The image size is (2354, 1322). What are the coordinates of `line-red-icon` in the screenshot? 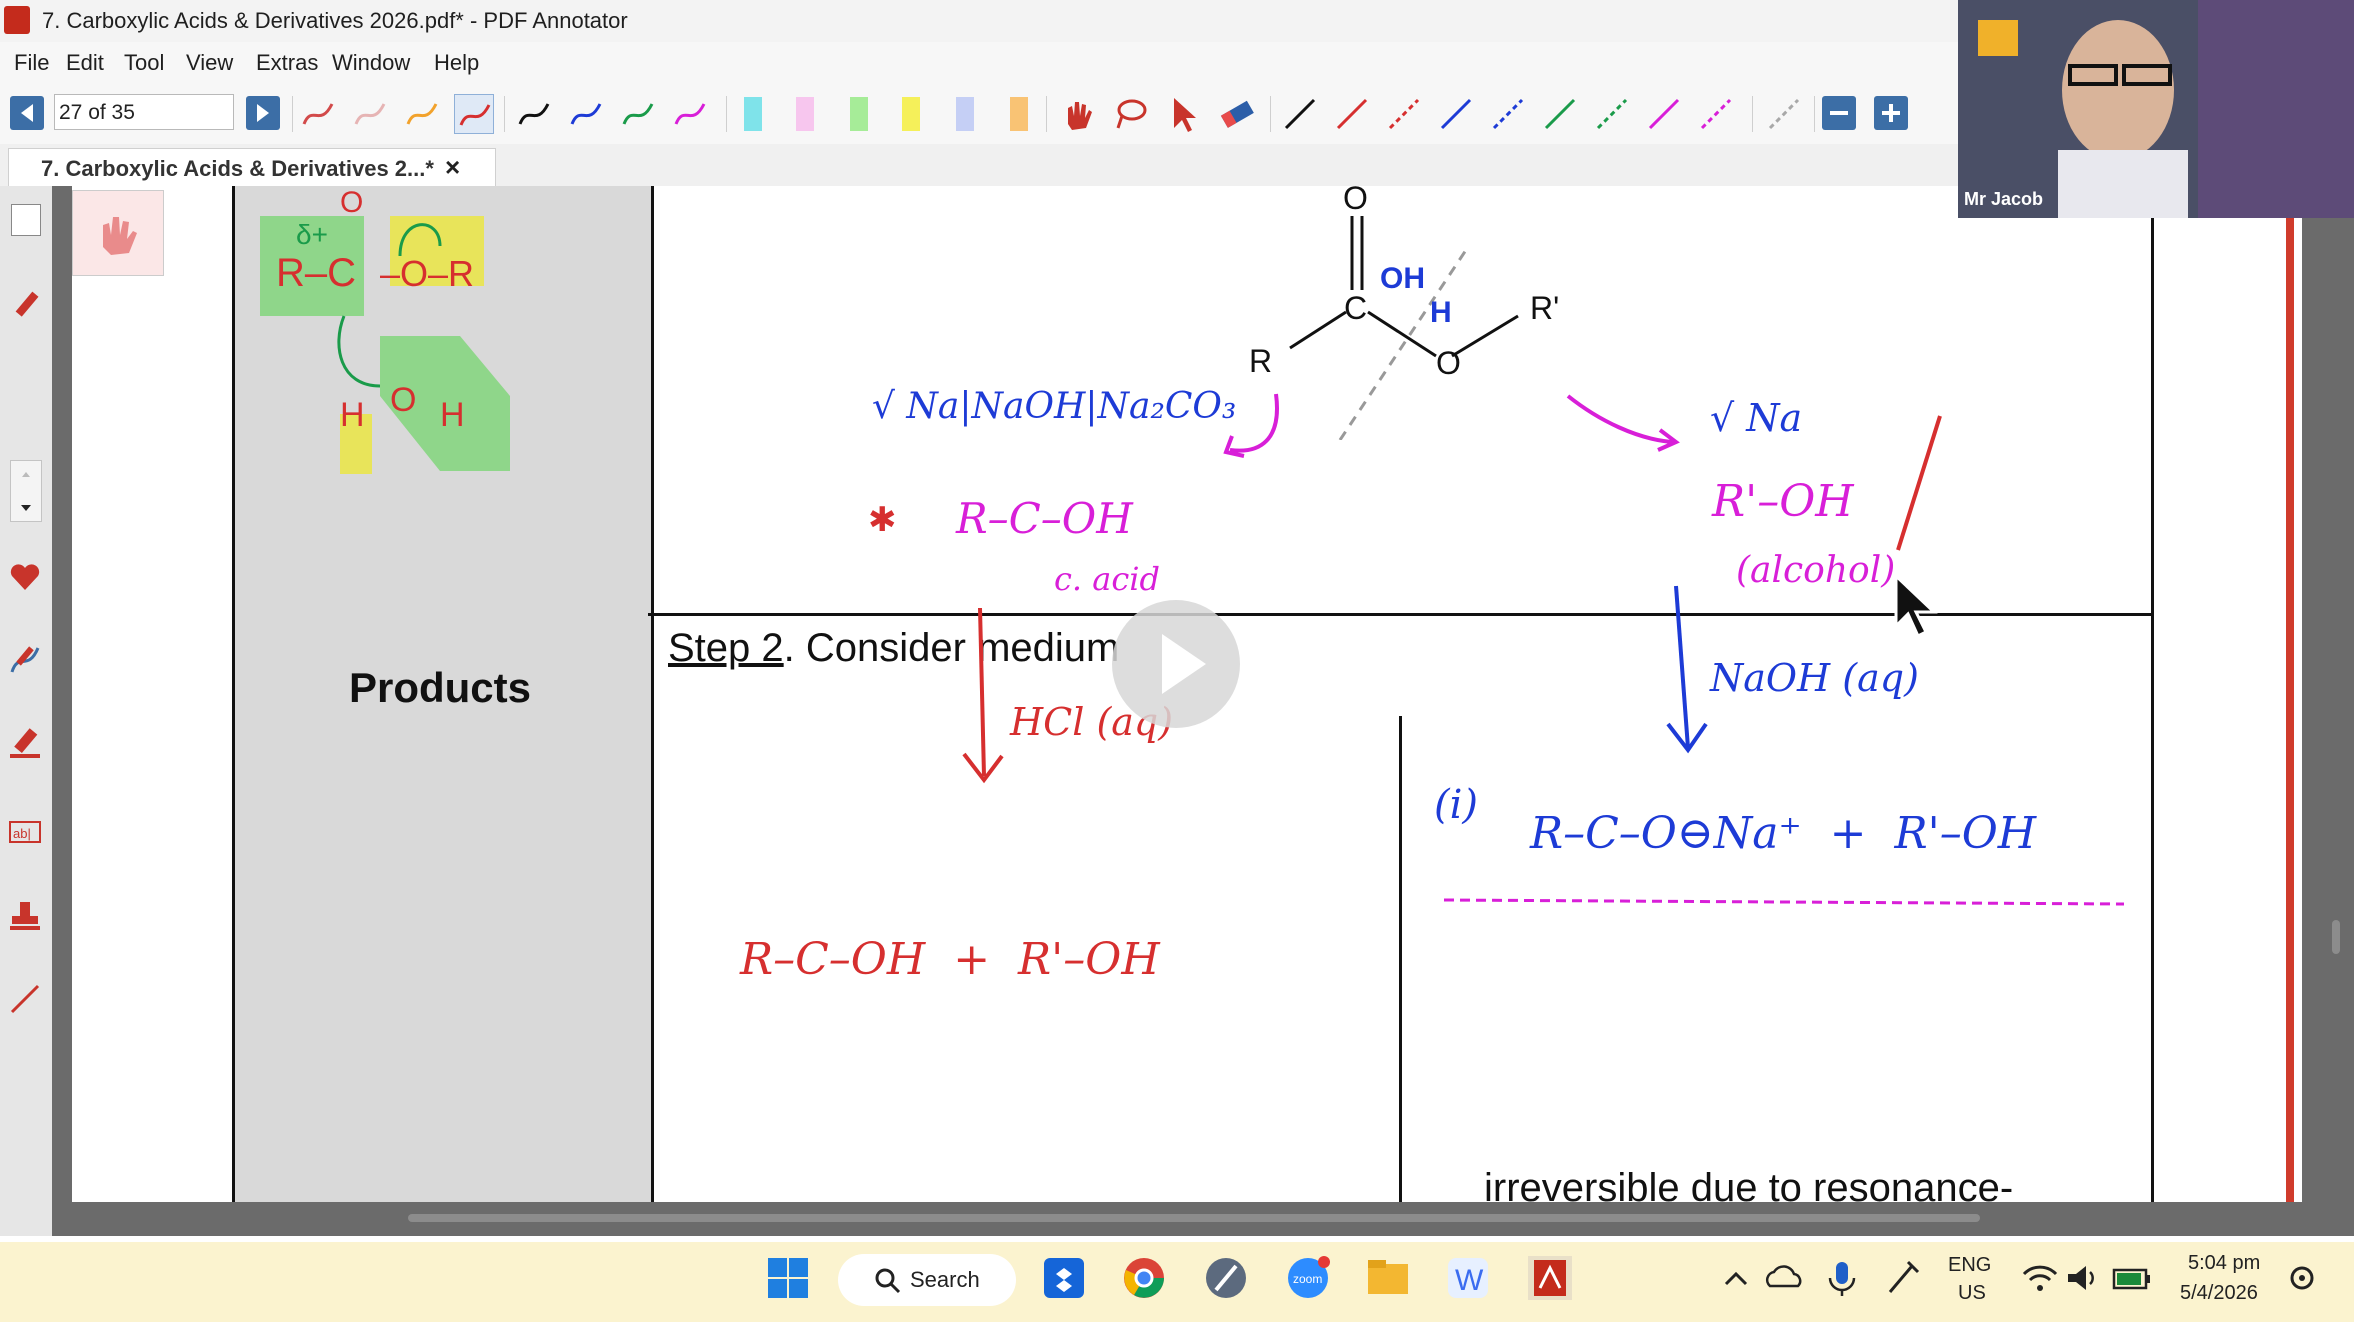 It's located at (1352, 114).